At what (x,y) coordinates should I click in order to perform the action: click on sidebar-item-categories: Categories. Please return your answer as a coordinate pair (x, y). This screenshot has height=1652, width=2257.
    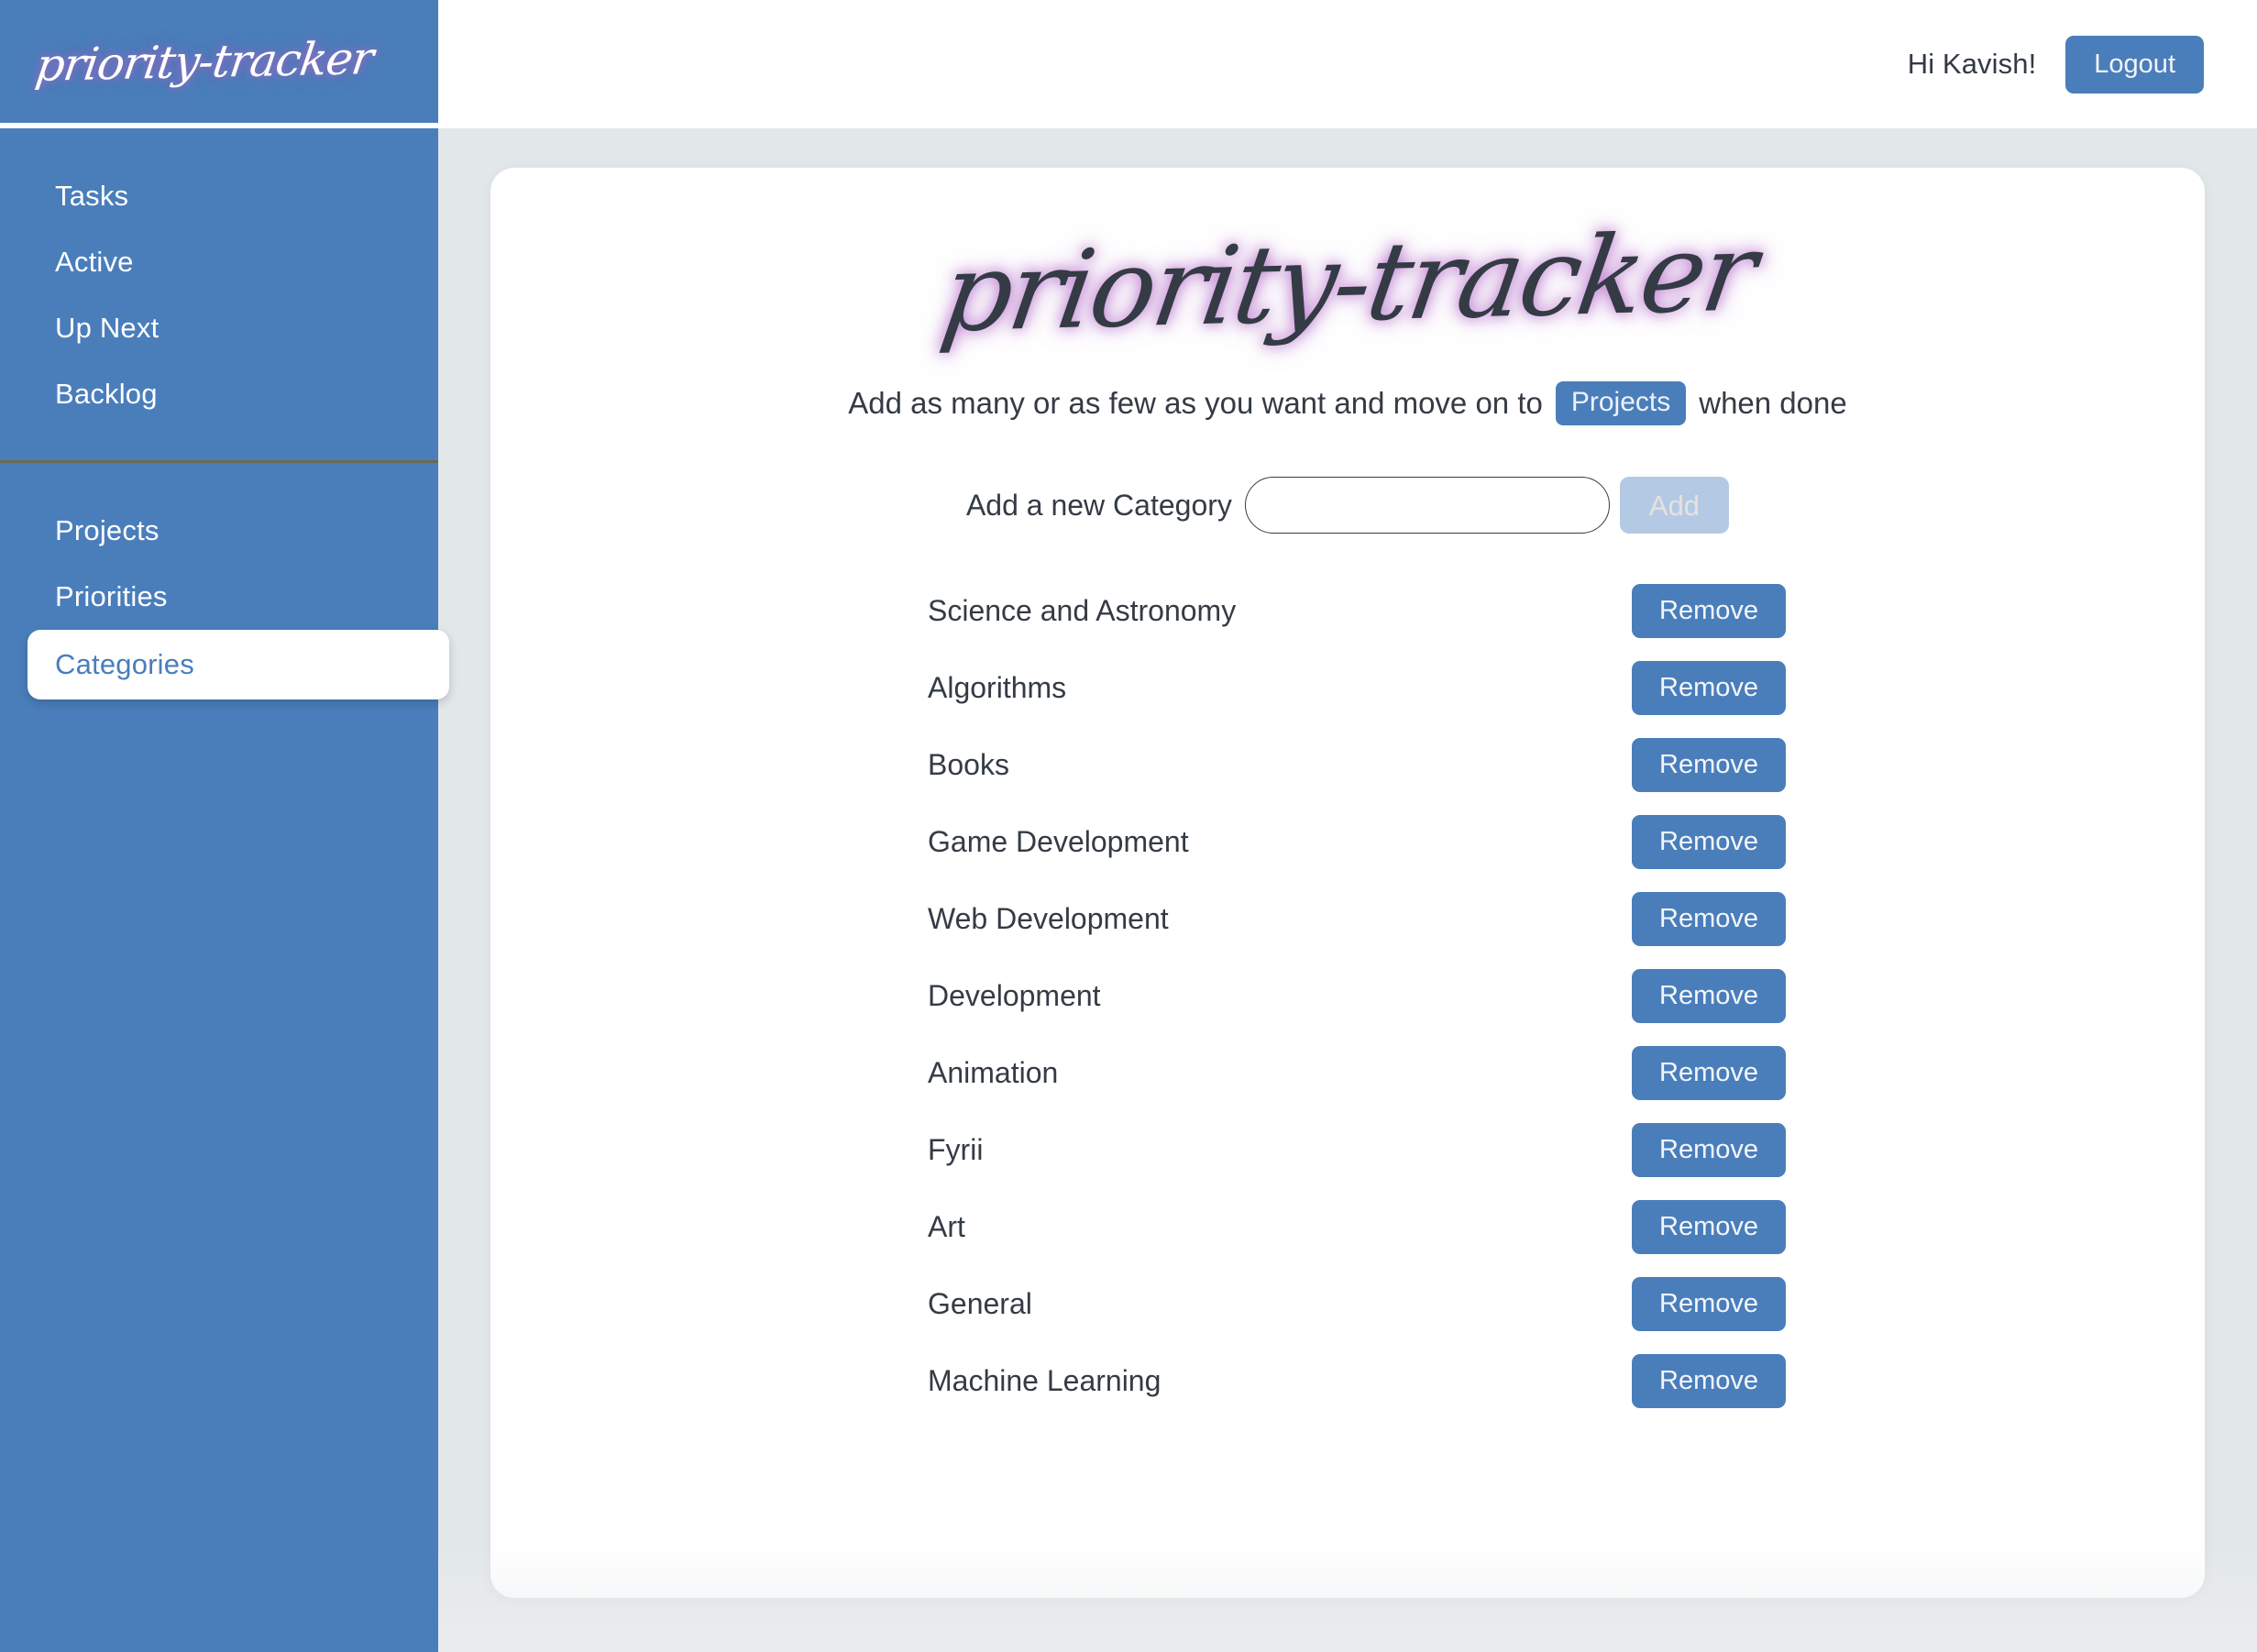
    Looking at the image, I should click on (238, 664).